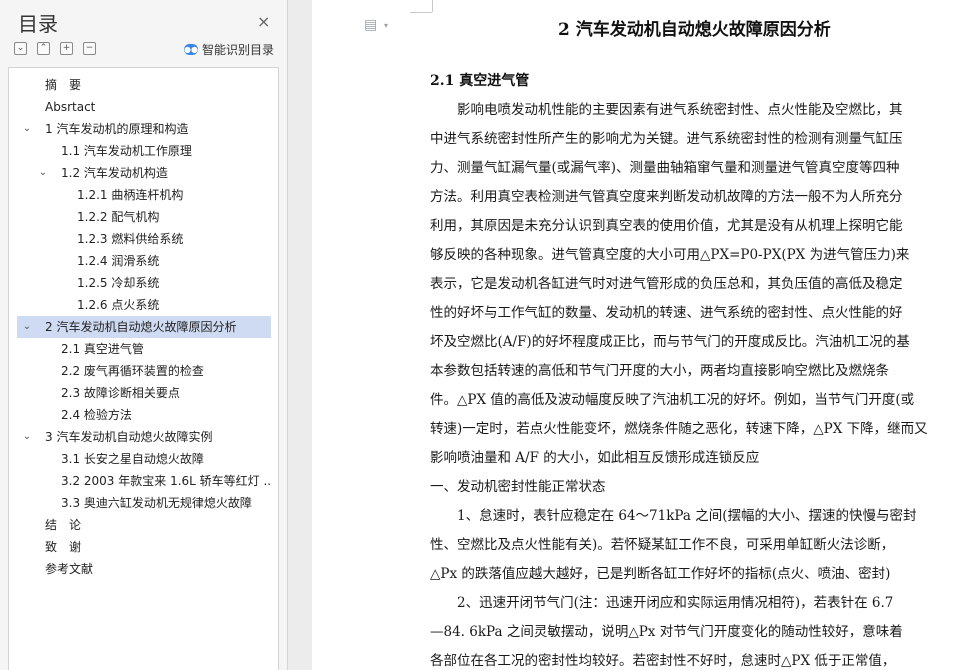 This screenshot has height=670, width=978. What do you see at coordinates (660, 574) in the screenshot?
I see `text-line: △Px 的跌落值应越大越好，已是判断各缸工作好坏的指标(点火、喷油、密封)` at bounding box center [660, 574].